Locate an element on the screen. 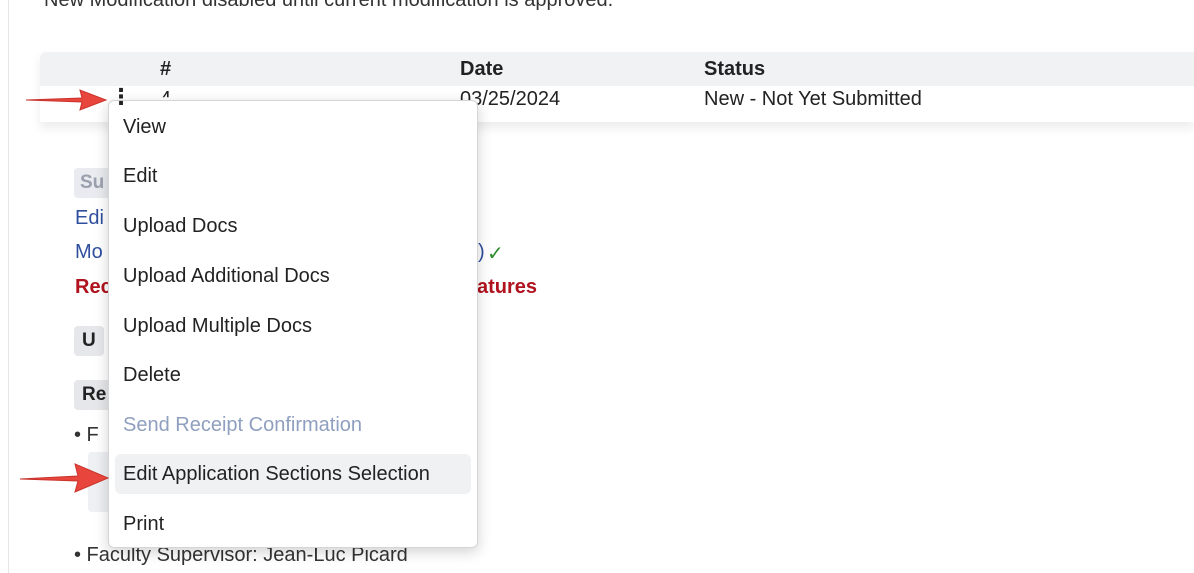 The height and width of the screenshot is (573, 1194). check-icon: ✓ is located at coordinates (495, 254).